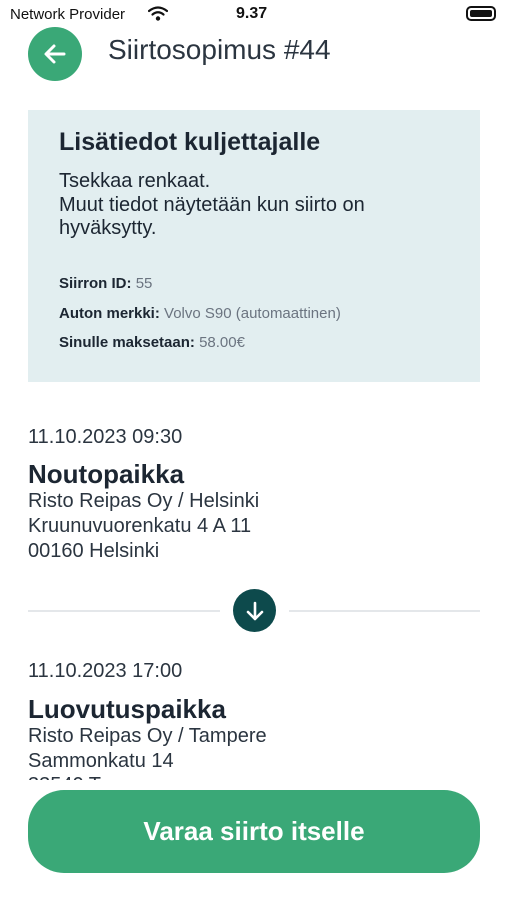 The image size is (507, 900). What do you see at coordinates (144, 283) in the screenshot?
I see `transfer-id-value: 55` at bounding box center [144, 283].